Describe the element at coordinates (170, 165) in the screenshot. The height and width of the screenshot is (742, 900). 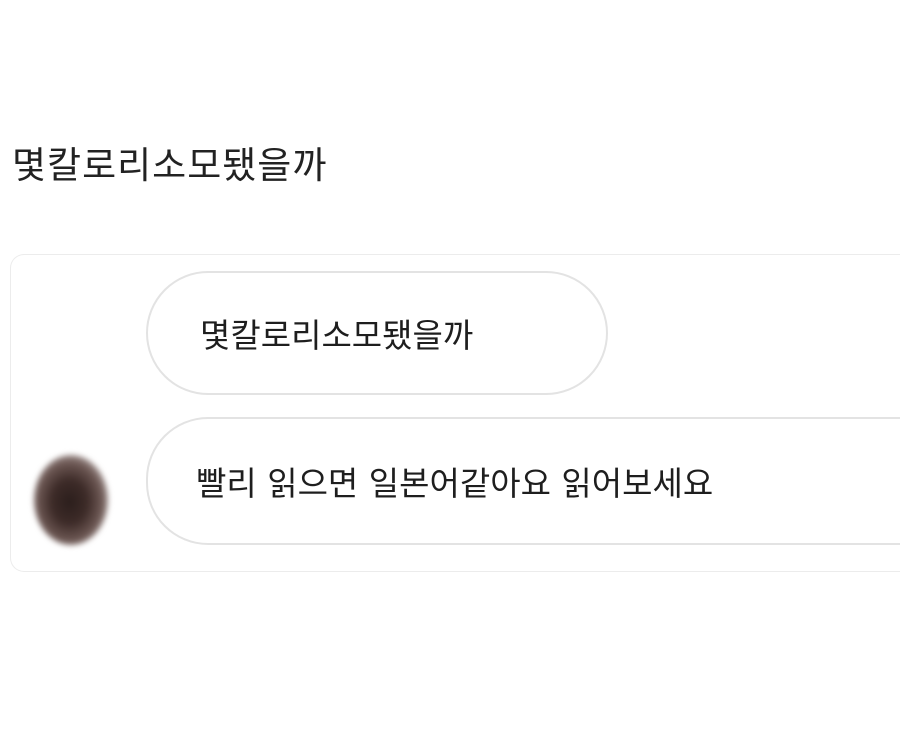
I see `post-title: 몇칼로리소모됐을까` at that location.